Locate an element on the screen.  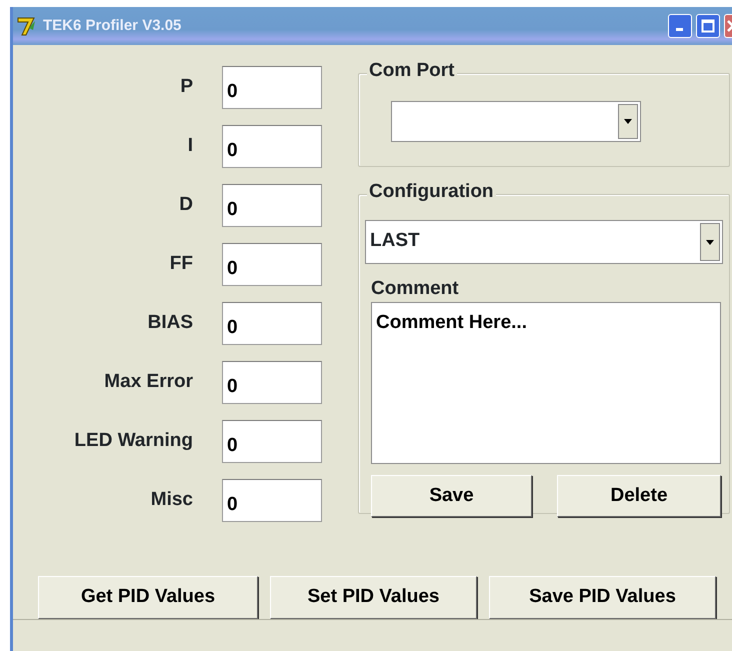
field-label: D is located at coordinates (185, 205).